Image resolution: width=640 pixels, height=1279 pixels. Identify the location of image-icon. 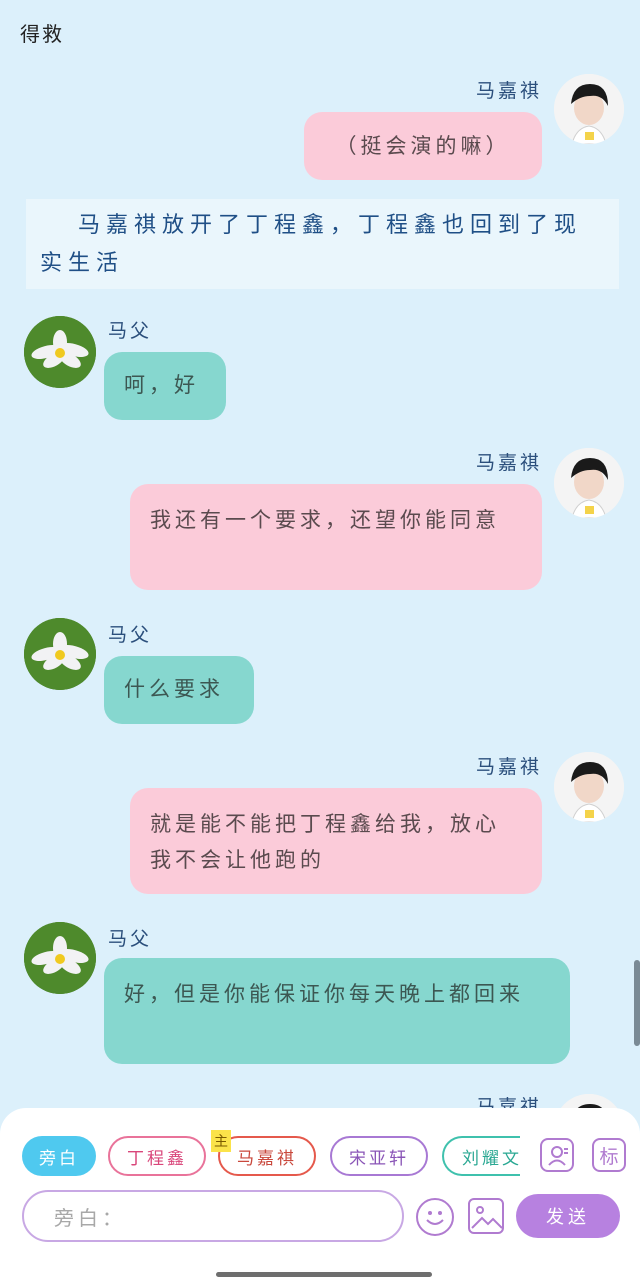
(486, 1216).